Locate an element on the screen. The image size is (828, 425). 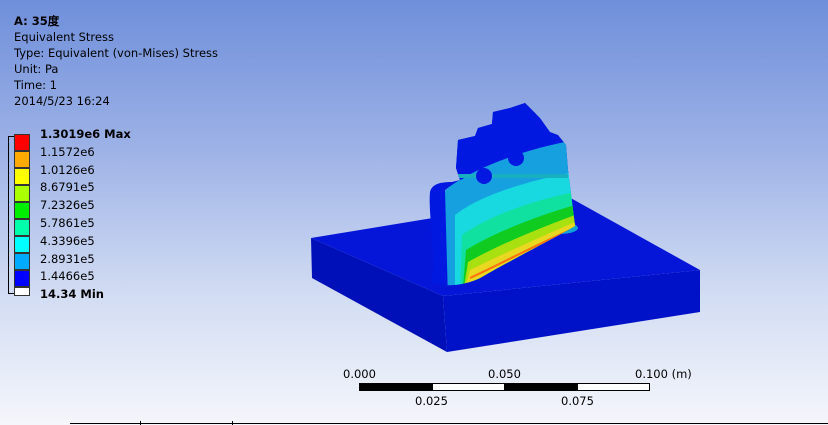
scale-label-025: 0.025 is located at coordinates (431, 401).